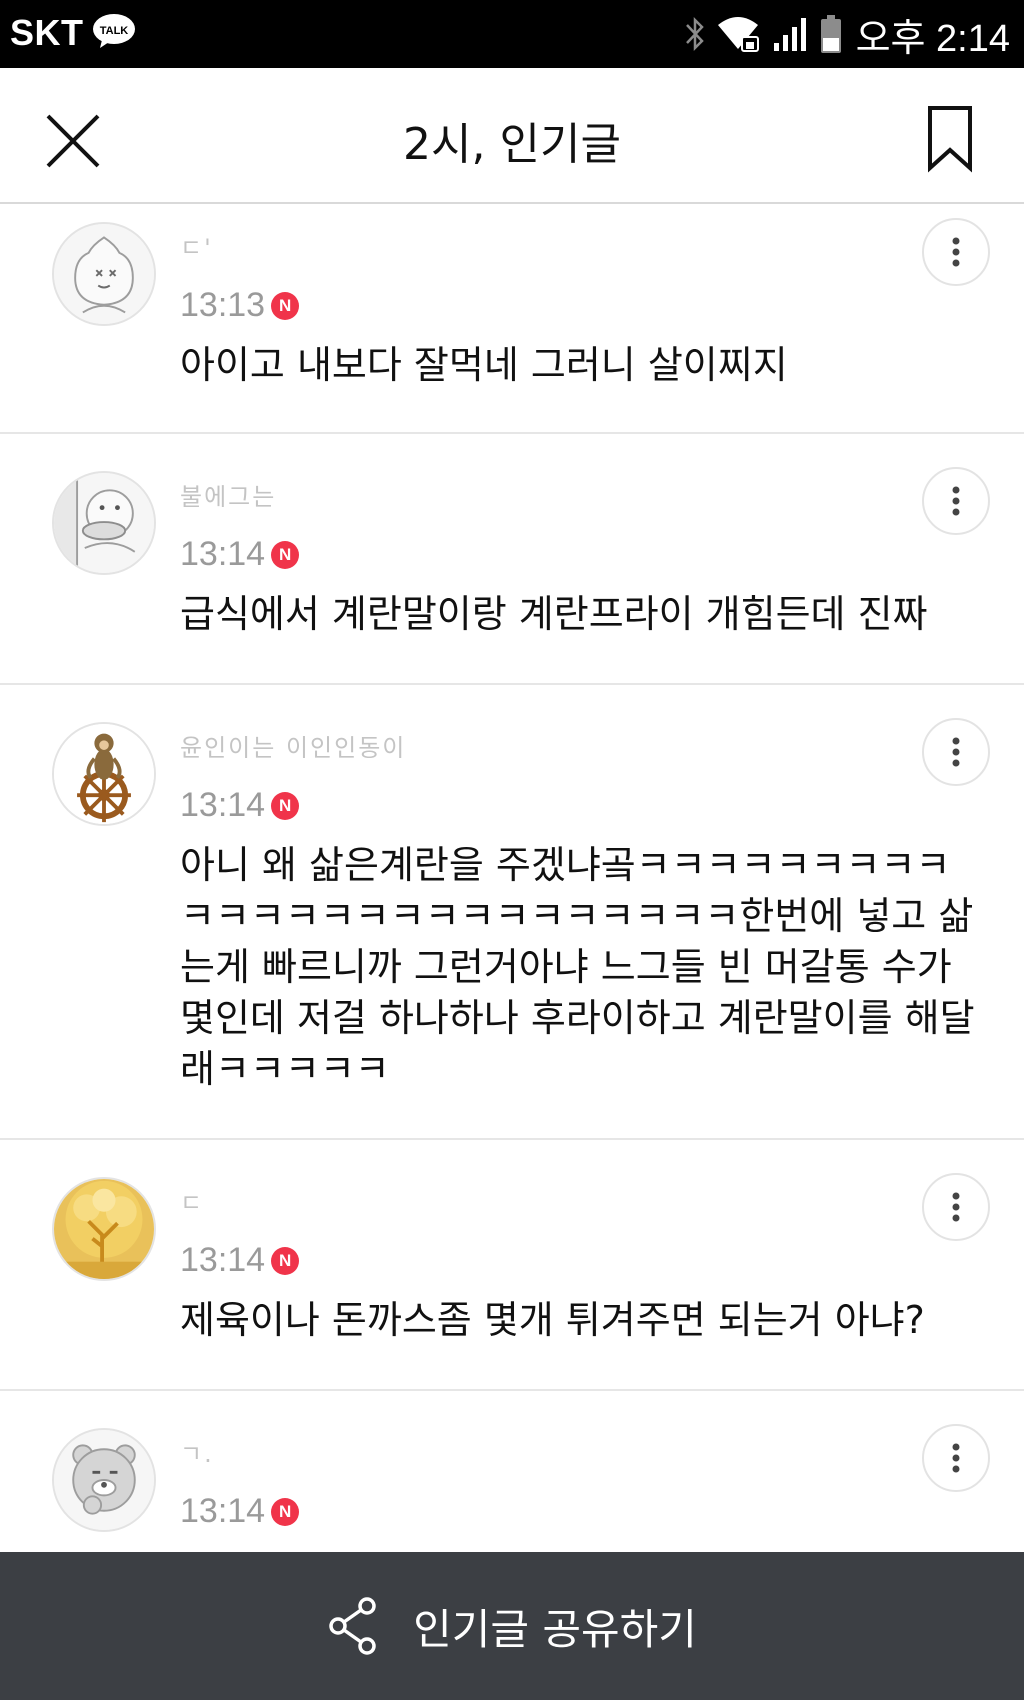 The height and width of the screenshot is (1700, 1024). I want to click on nickname: ㄷ, so click(192, 1198).